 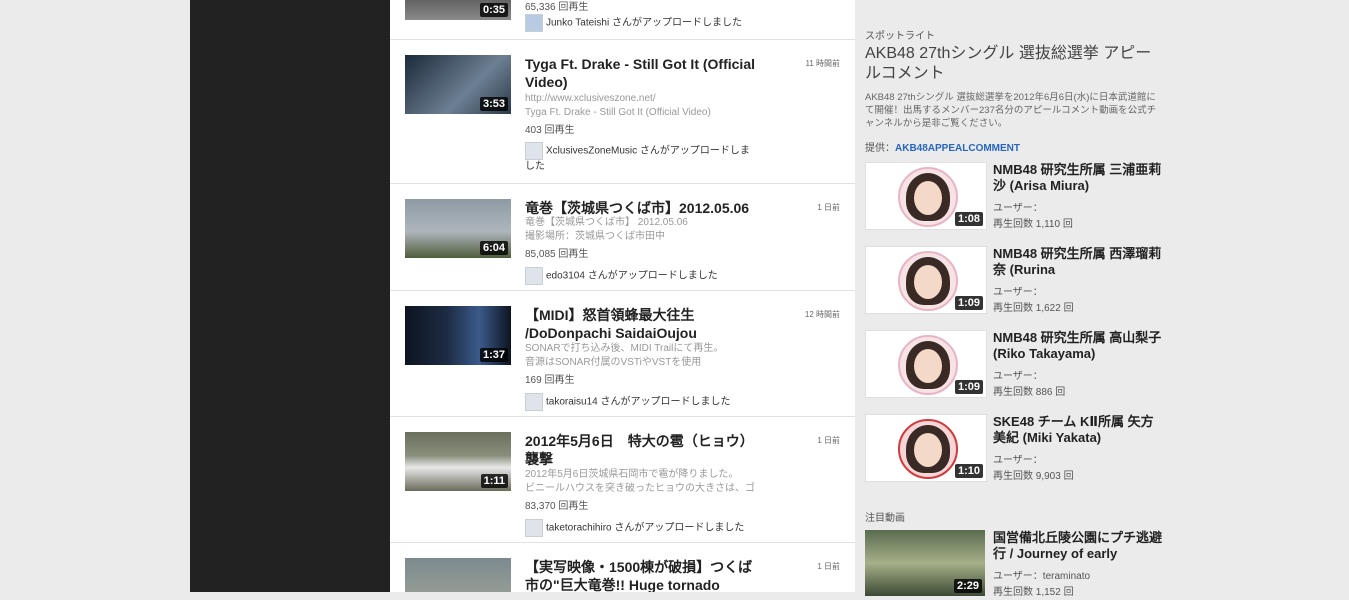 I want to click on duration-badge: 1:11, so click(x=494, y=481).